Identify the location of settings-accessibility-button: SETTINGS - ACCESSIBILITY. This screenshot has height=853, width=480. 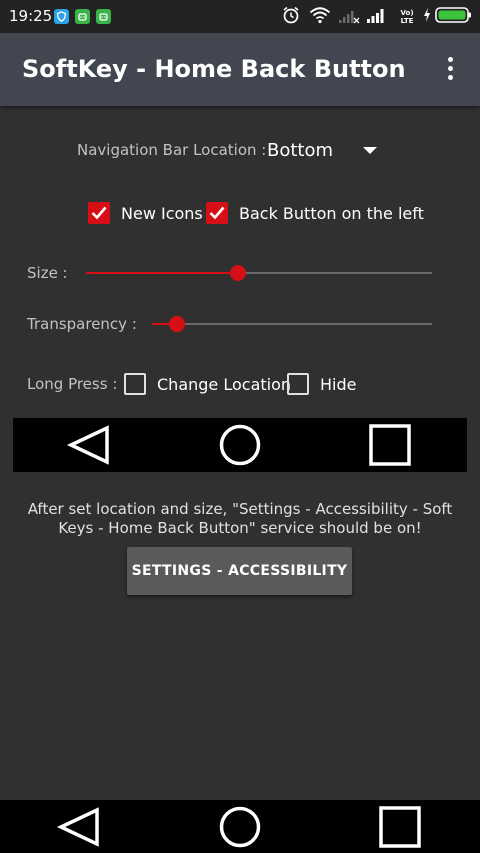
(239, 571).